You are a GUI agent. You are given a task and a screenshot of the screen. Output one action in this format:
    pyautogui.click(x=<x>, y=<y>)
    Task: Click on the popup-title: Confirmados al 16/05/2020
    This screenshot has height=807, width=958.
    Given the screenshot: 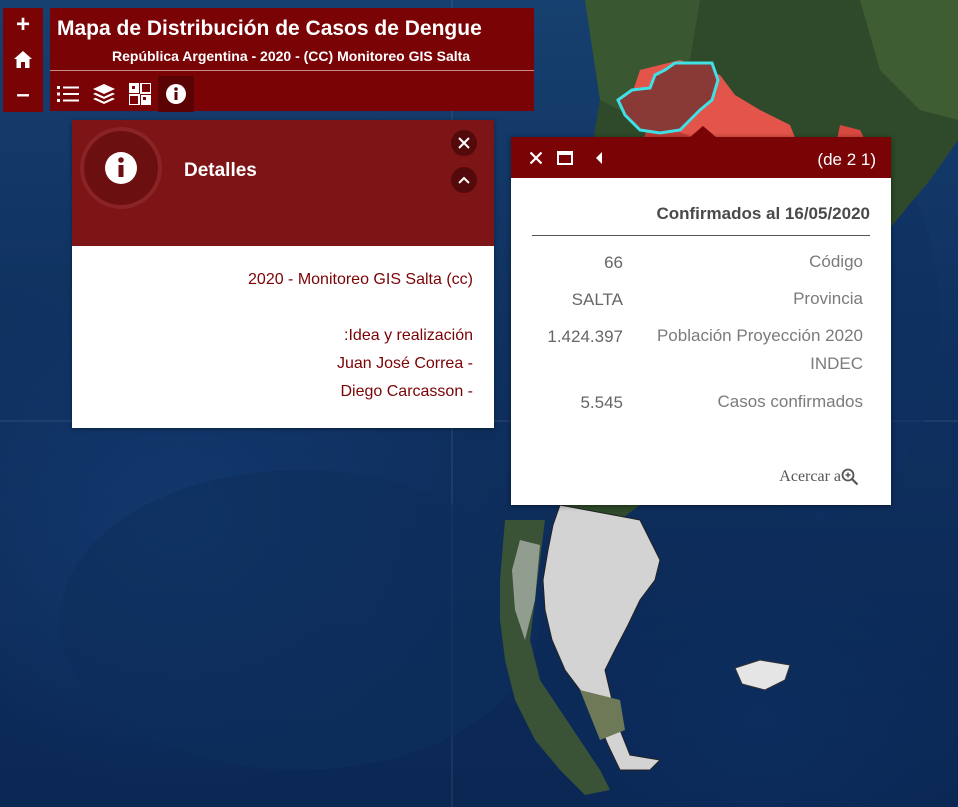 What is the action you would take?
    pyautogui.click(x=763, y=213)
    